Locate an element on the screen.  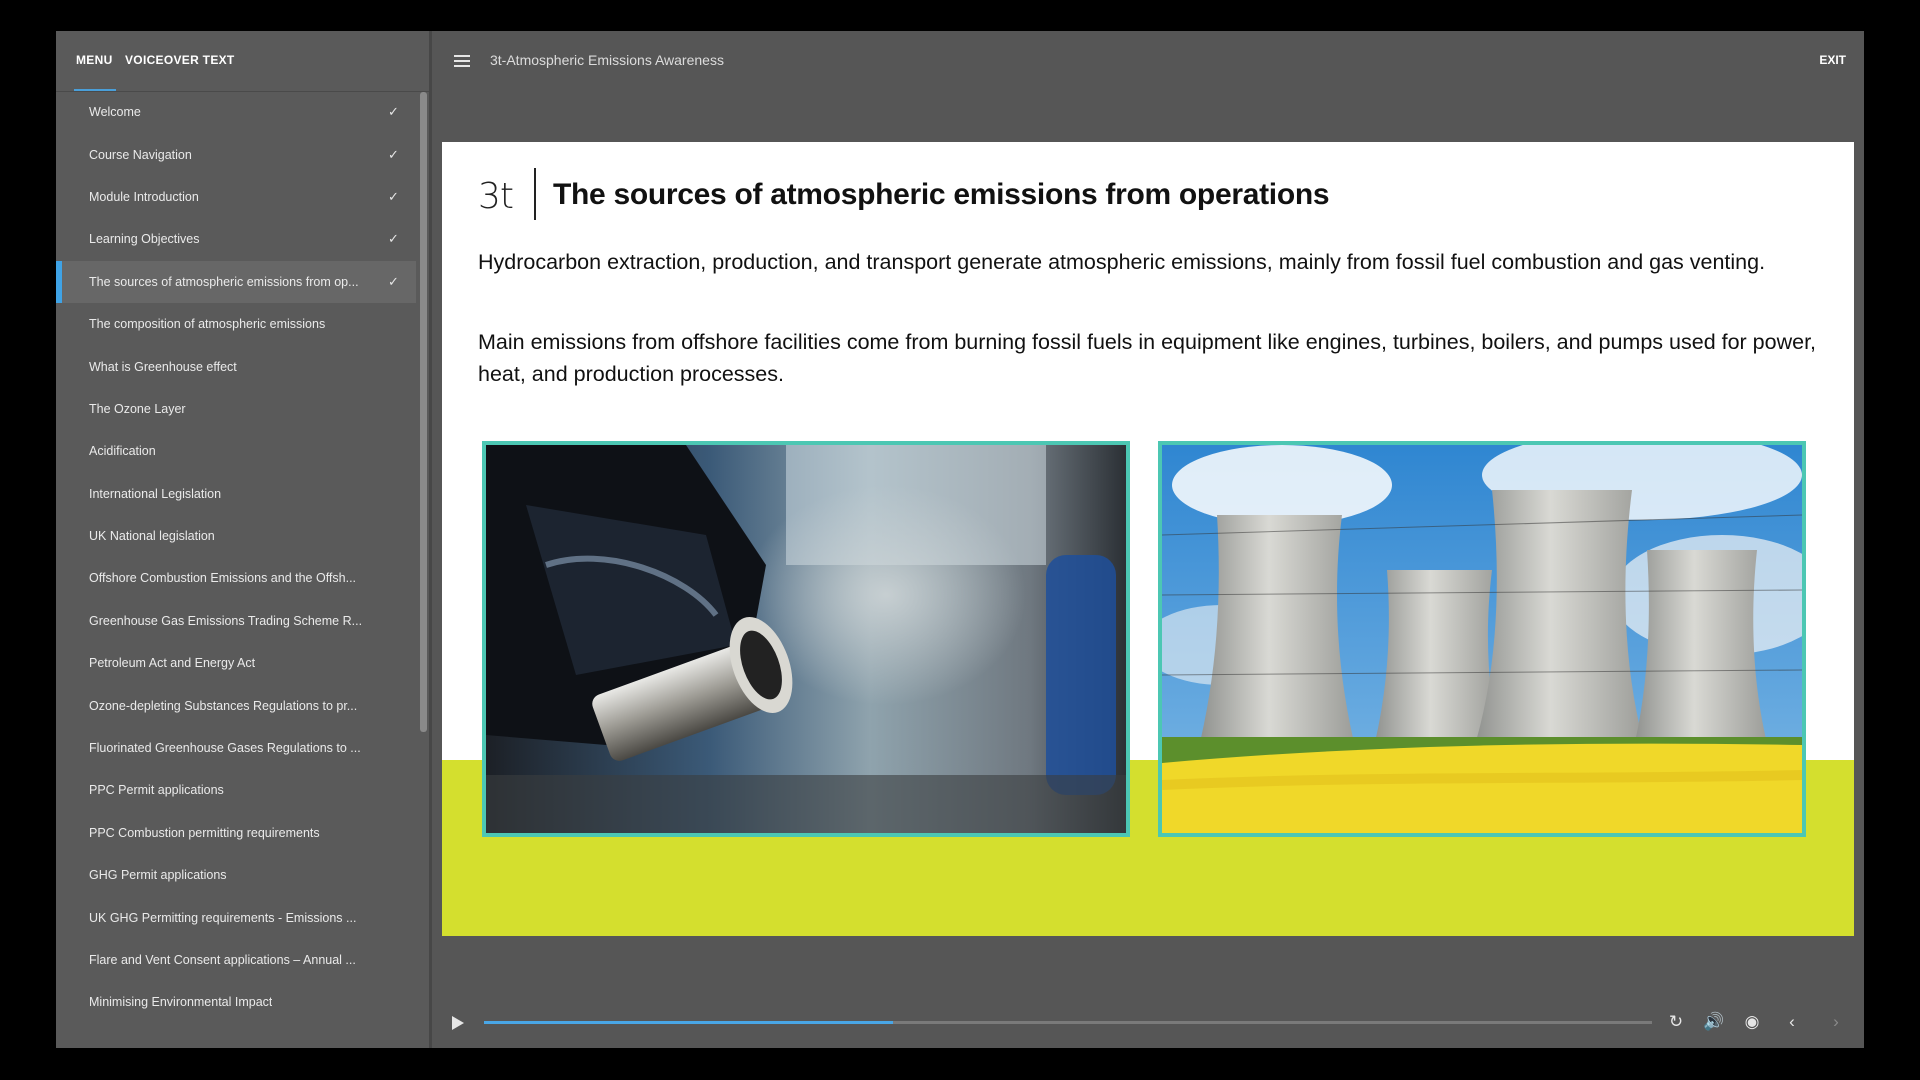
menu-item: UK National legislation is located at coordinates (236, 536).